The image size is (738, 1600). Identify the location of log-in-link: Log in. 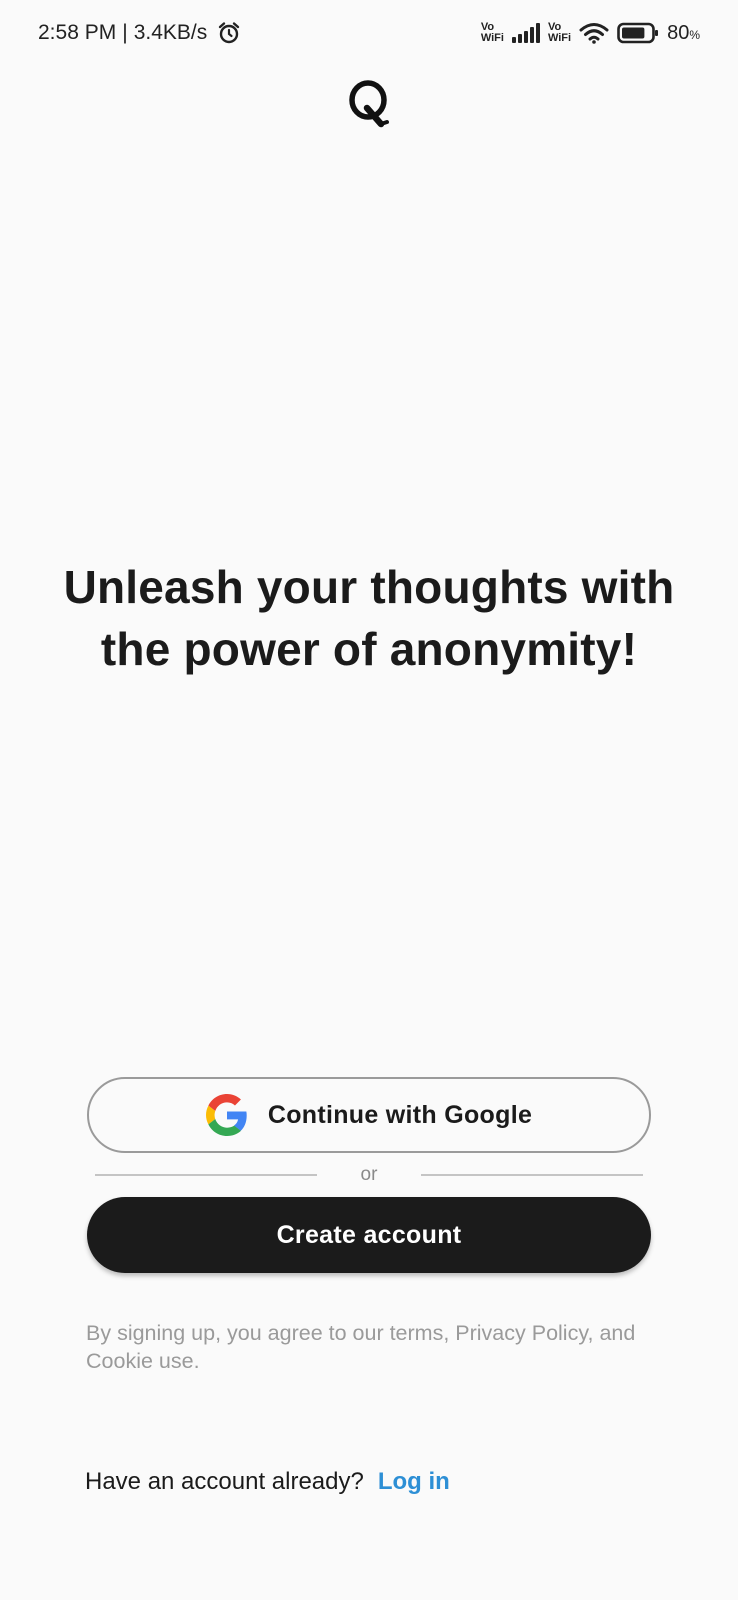
(414, 1482).